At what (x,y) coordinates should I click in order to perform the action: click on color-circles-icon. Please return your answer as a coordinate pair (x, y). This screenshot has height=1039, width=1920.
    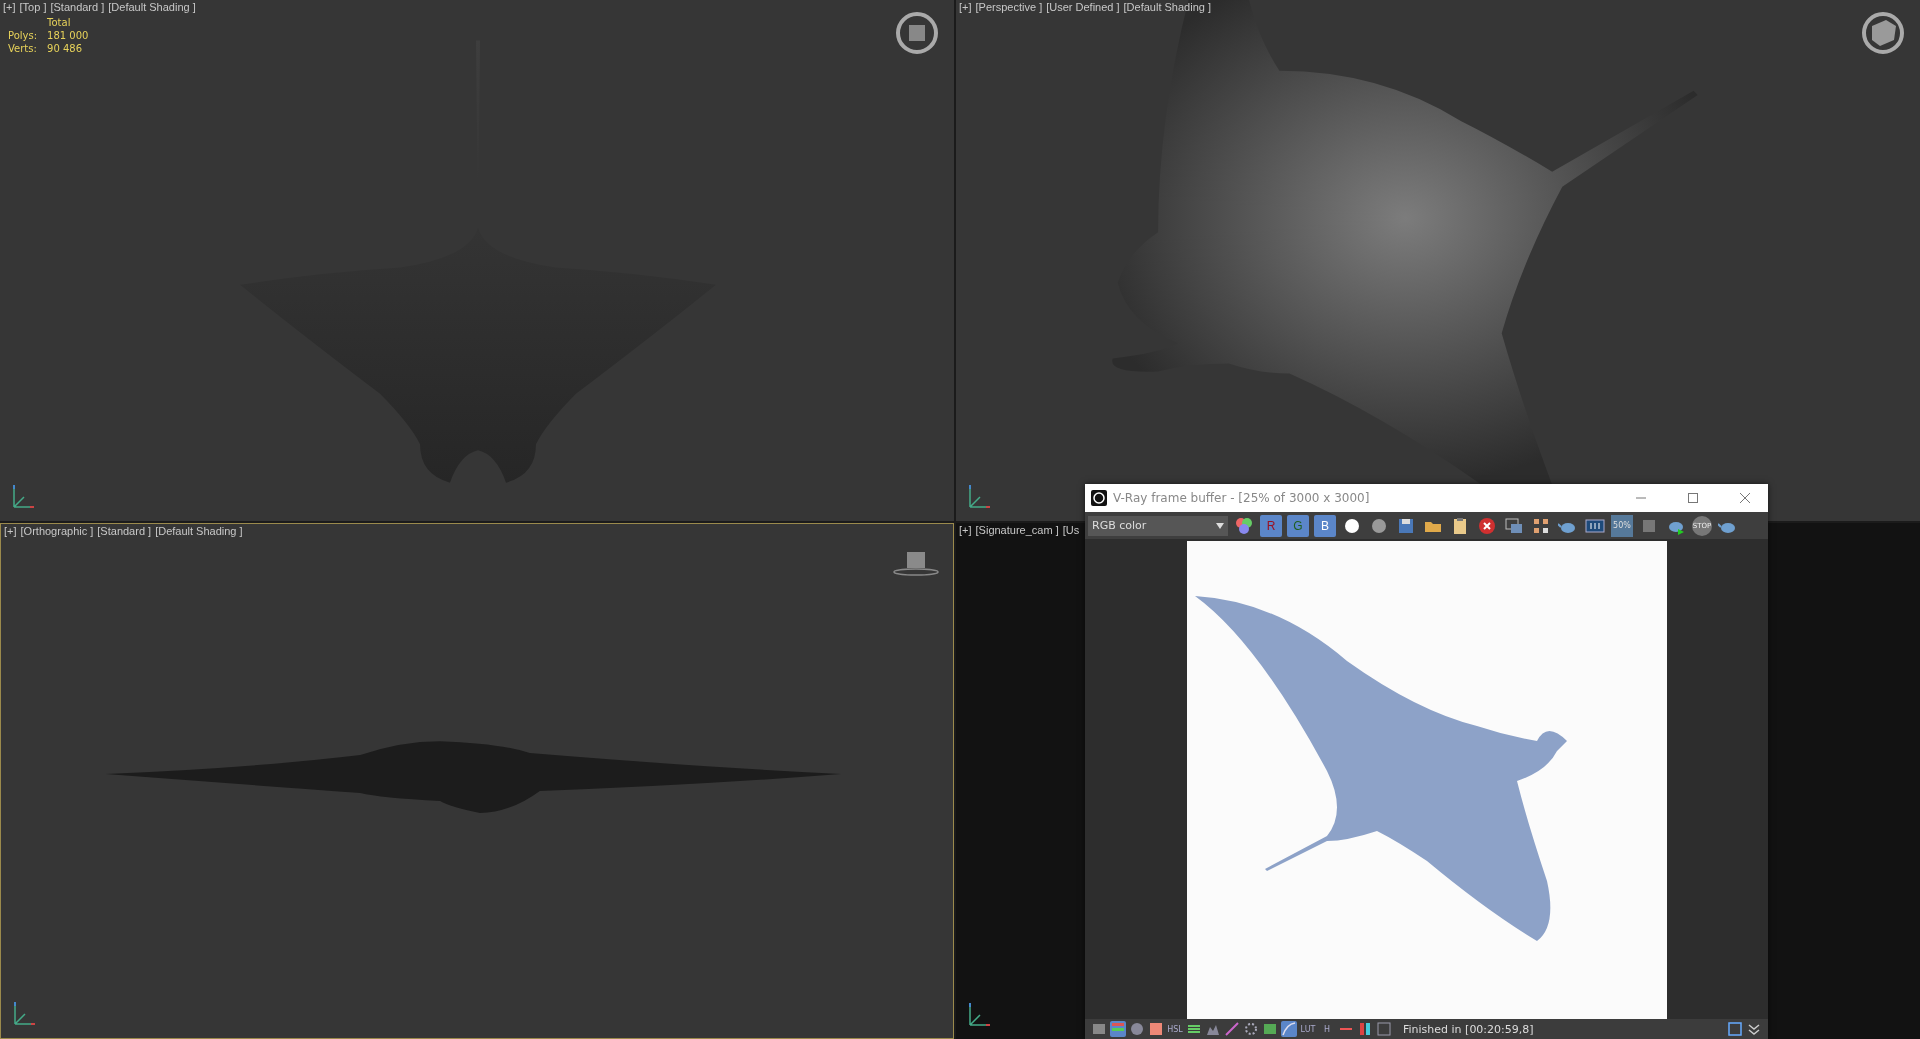
    Looking at the image, I should click on (1244, 525).